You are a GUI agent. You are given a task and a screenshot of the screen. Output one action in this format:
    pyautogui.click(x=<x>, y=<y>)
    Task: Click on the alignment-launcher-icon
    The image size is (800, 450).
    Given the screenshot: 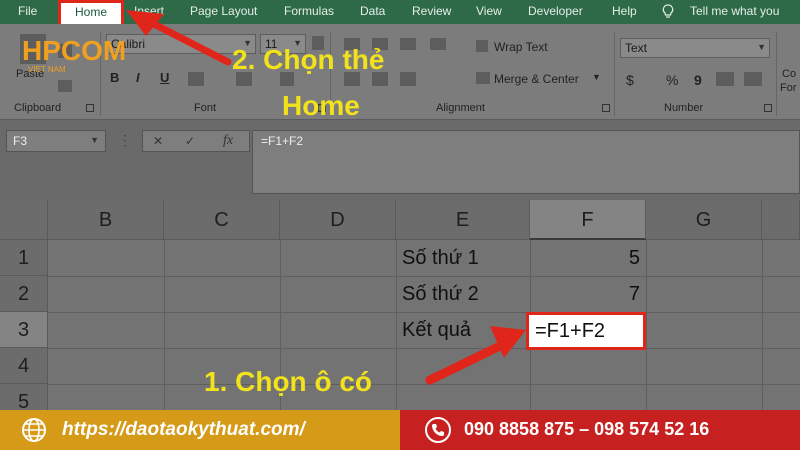 What is the action you would take?
    pyautogui.click(x=606, y=108)
    